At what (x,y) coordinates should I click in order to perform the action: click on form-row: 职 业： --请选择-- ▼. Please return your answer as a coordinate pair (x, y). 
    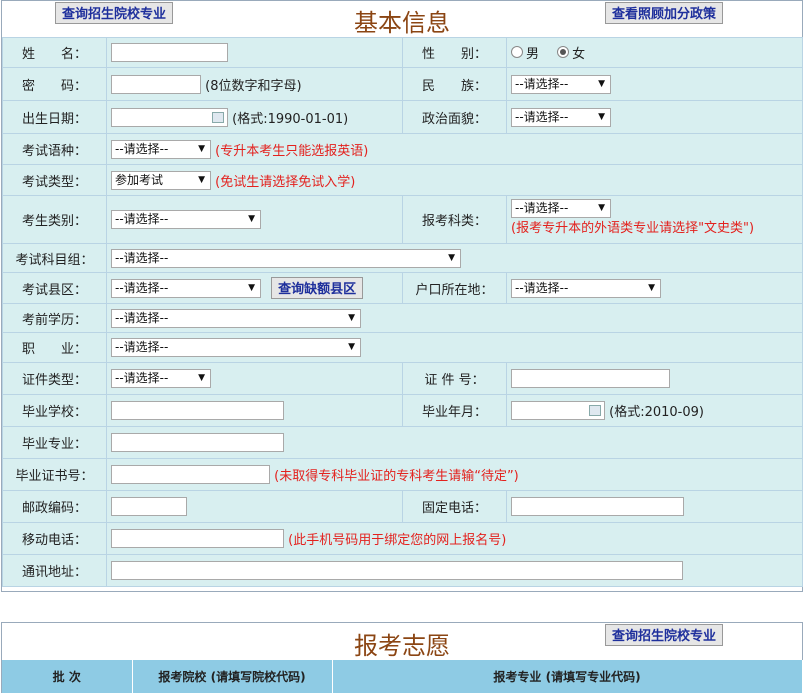
    Looking at the image, I should click on (402, 347).